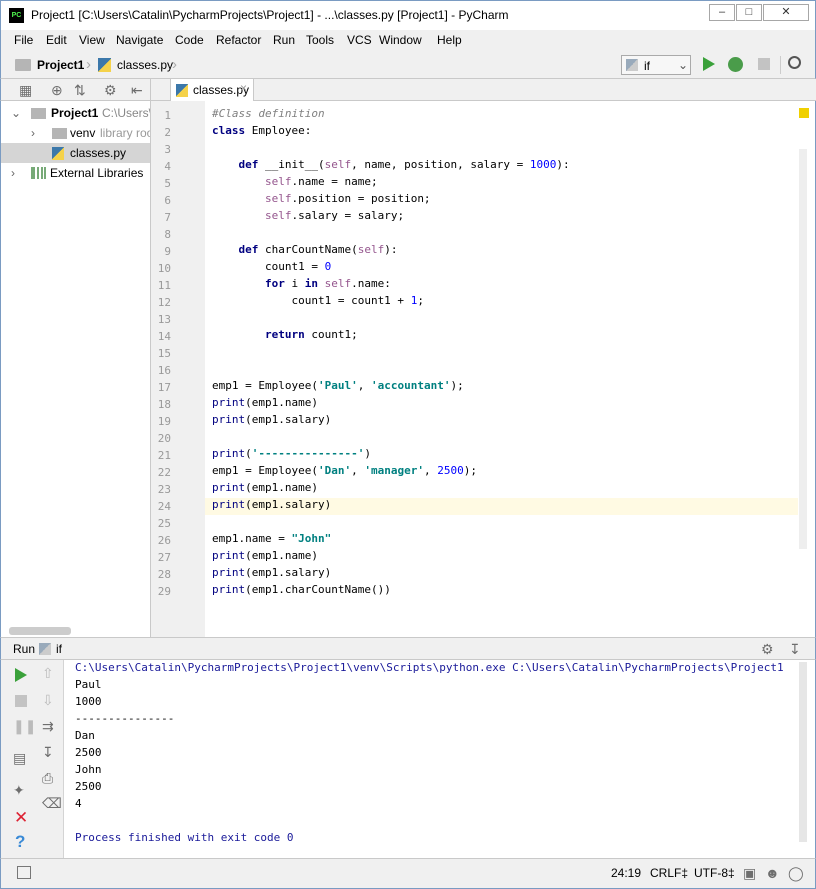  Describe the element at coordinates (669, 873) in the screenshot. I see `line-separator: CRLF‡` at that location.